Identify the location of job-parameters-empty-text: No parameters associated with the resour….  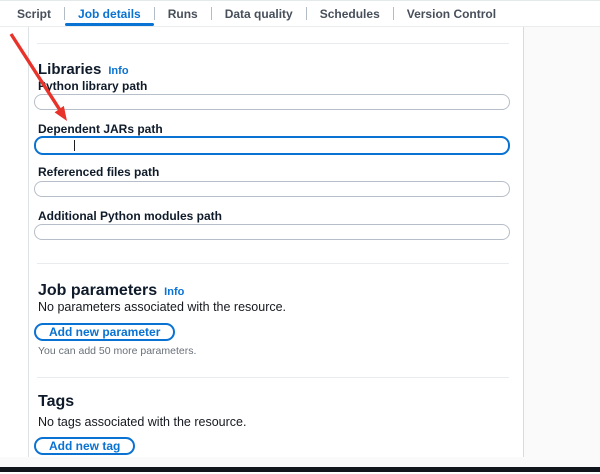
(162, 307).